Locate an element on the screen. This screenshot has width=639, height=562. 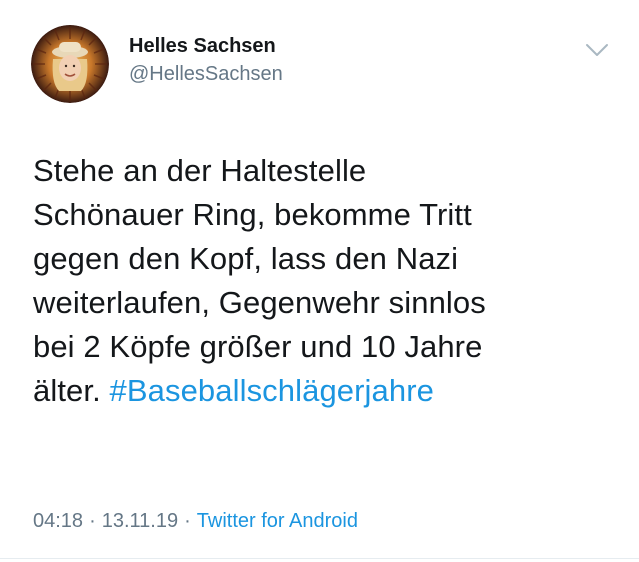
tweet-date: 13.11.19 is located at coordinates (140, 521).